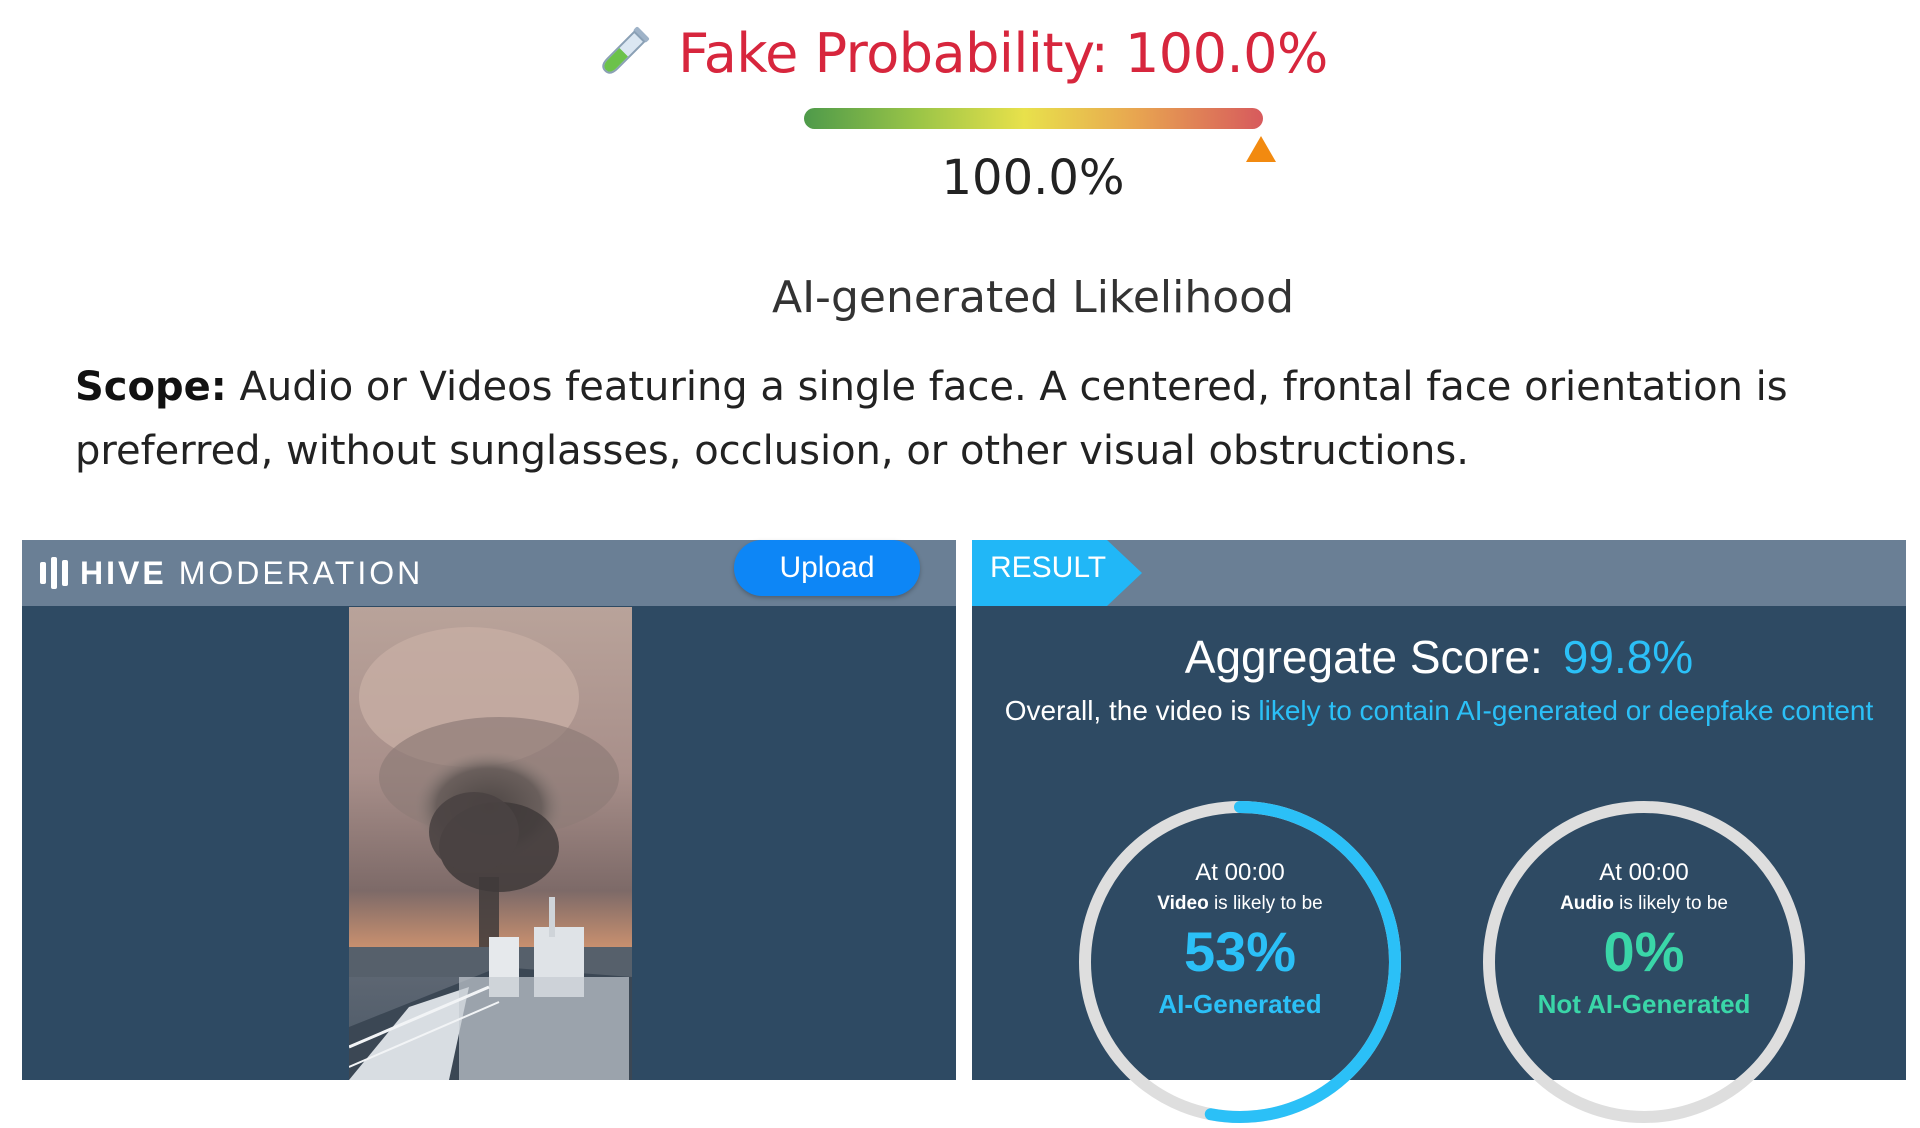  Describe the element at coordinates (1240, 951) in the screenshot. I see `video-gauge-percent: 53%` at that location.